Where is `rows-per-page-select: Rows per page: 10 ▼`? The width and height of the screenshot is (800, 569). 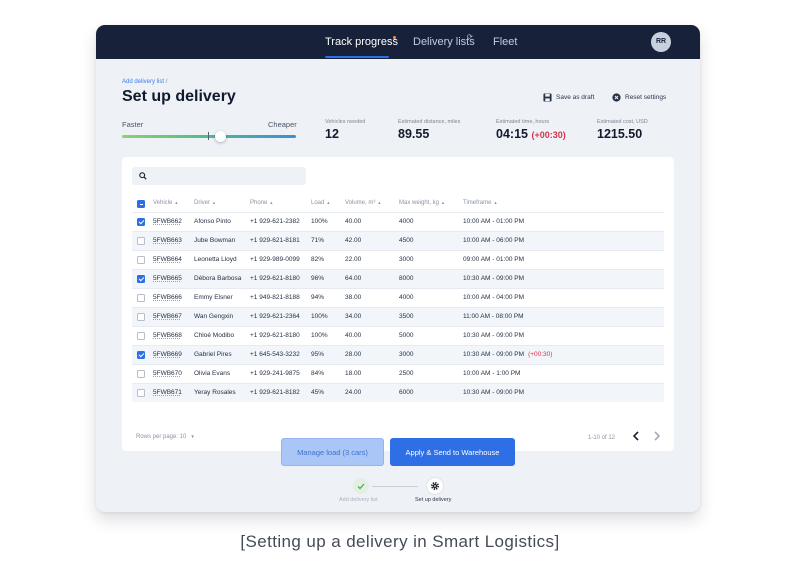
rows-per-page-select: Rows per page: 10 ▼ is located at coordinates (165, 437).